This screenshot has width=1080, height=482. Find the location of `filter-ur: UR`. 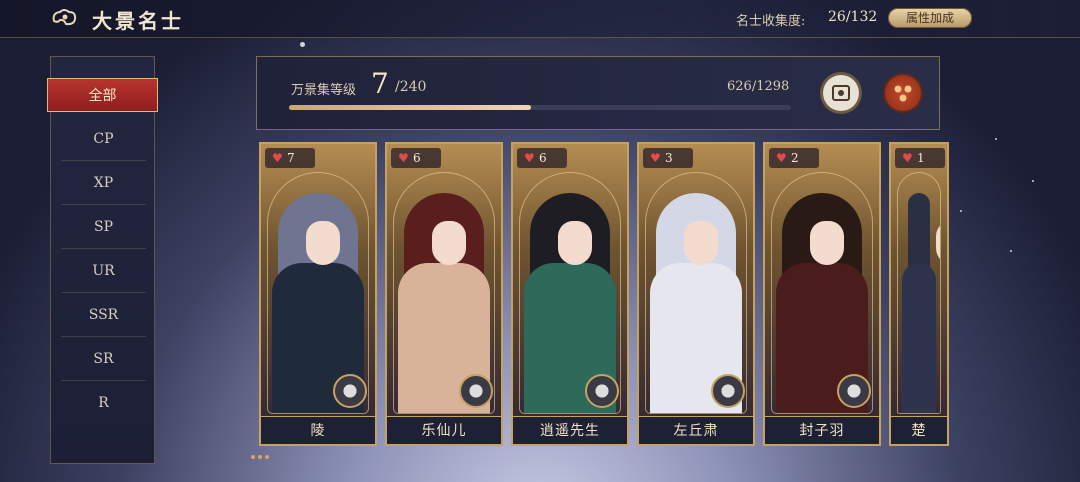

filter-ur: UR is located at coordinates (103, 271).